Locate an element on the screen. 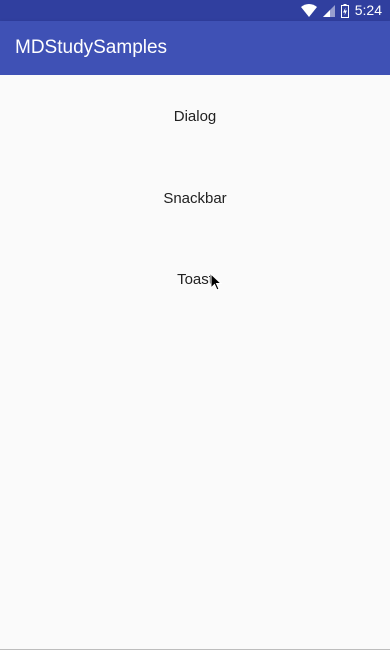 The width and height of the screenshot is (390, 650). app-bar: MDStudySamples is located at coordinates (195, 48).